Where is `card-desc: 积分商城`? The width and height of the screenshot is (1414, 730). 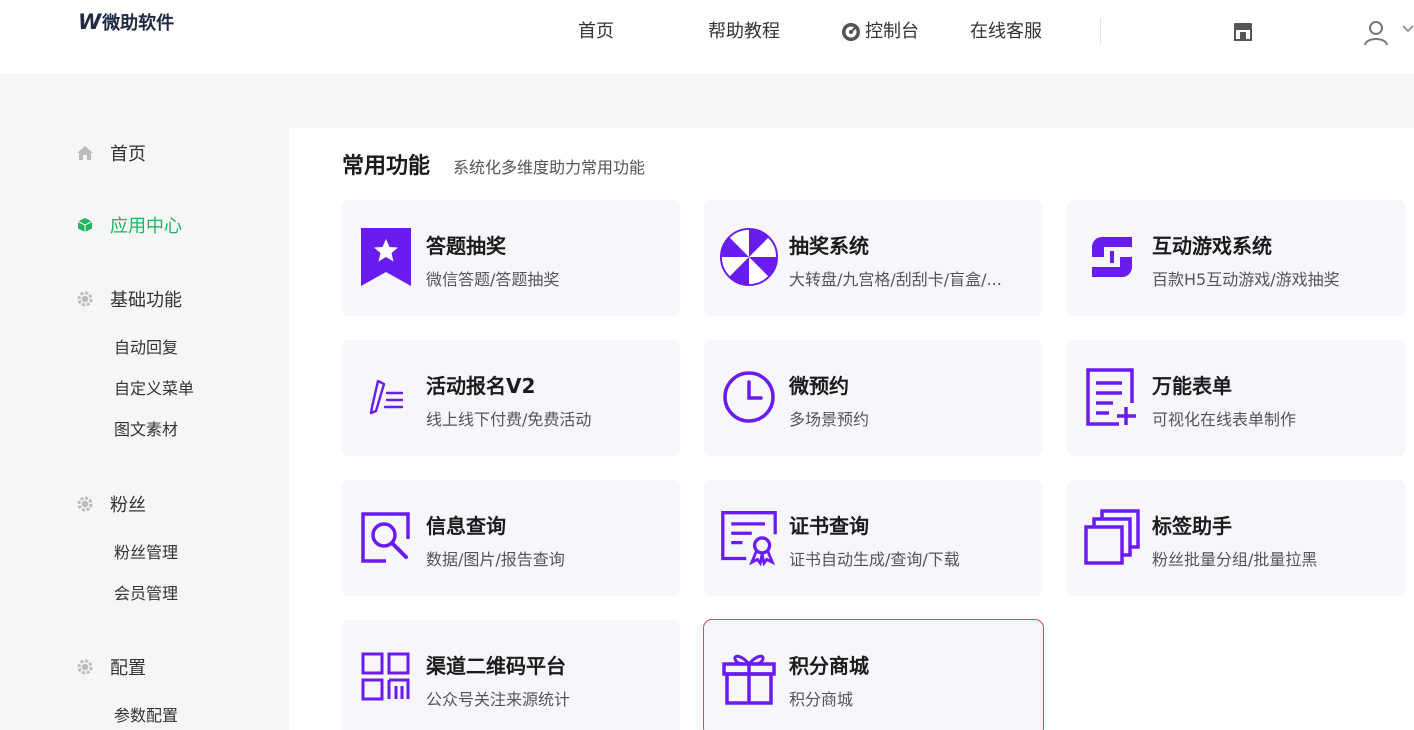
card-desc: 积分商城 is located at coordinates (821, 699).